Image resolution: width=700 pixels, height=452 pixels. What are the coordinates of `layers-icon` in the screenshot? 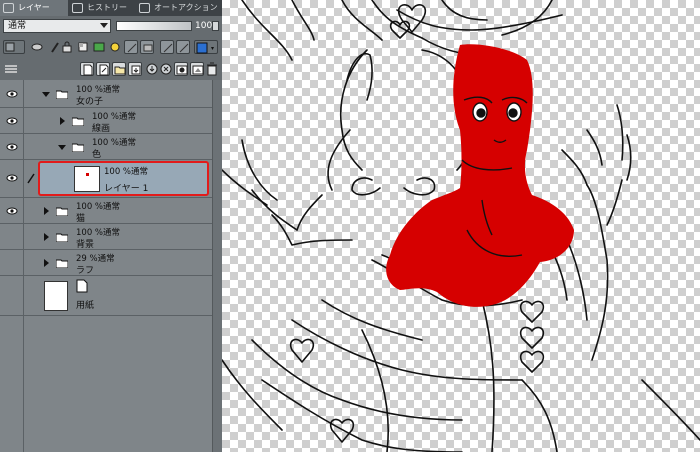 It's located at (8, 8).